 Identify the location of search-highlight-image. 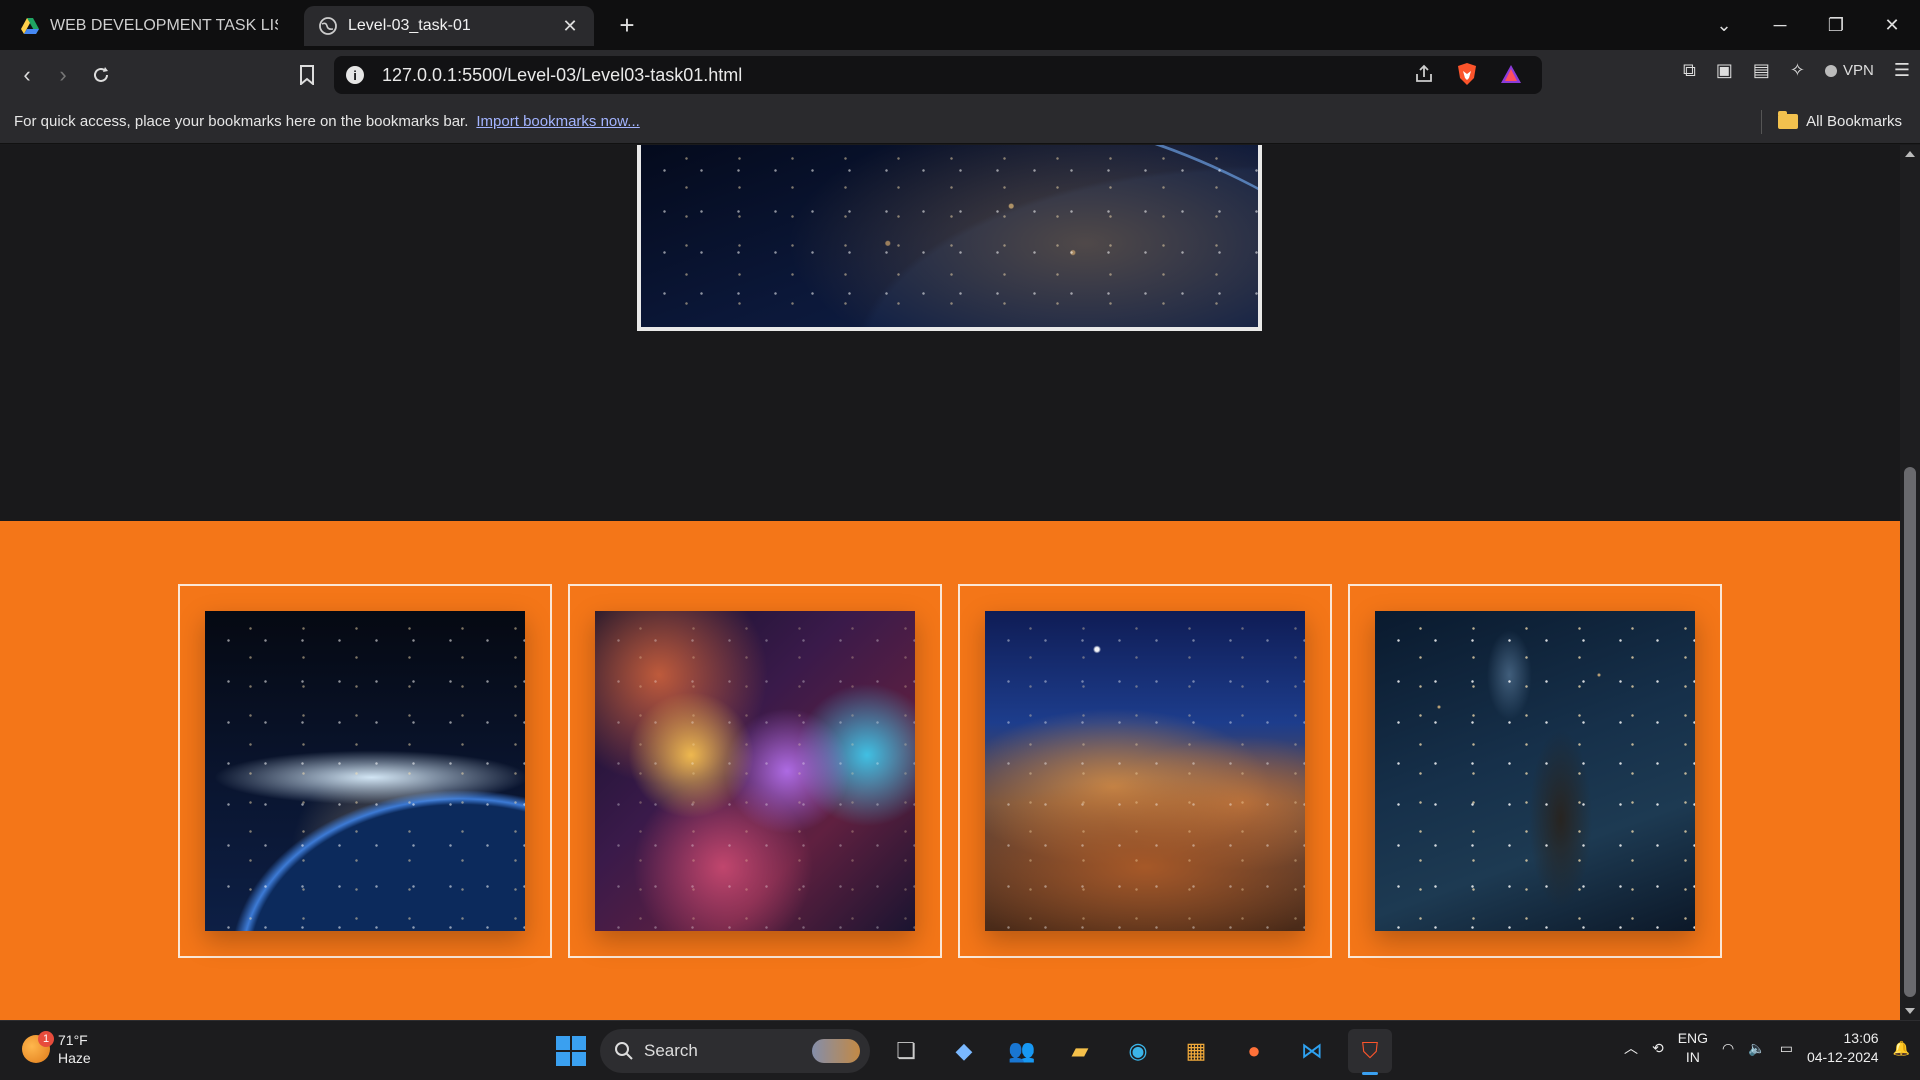
(836, 1051).